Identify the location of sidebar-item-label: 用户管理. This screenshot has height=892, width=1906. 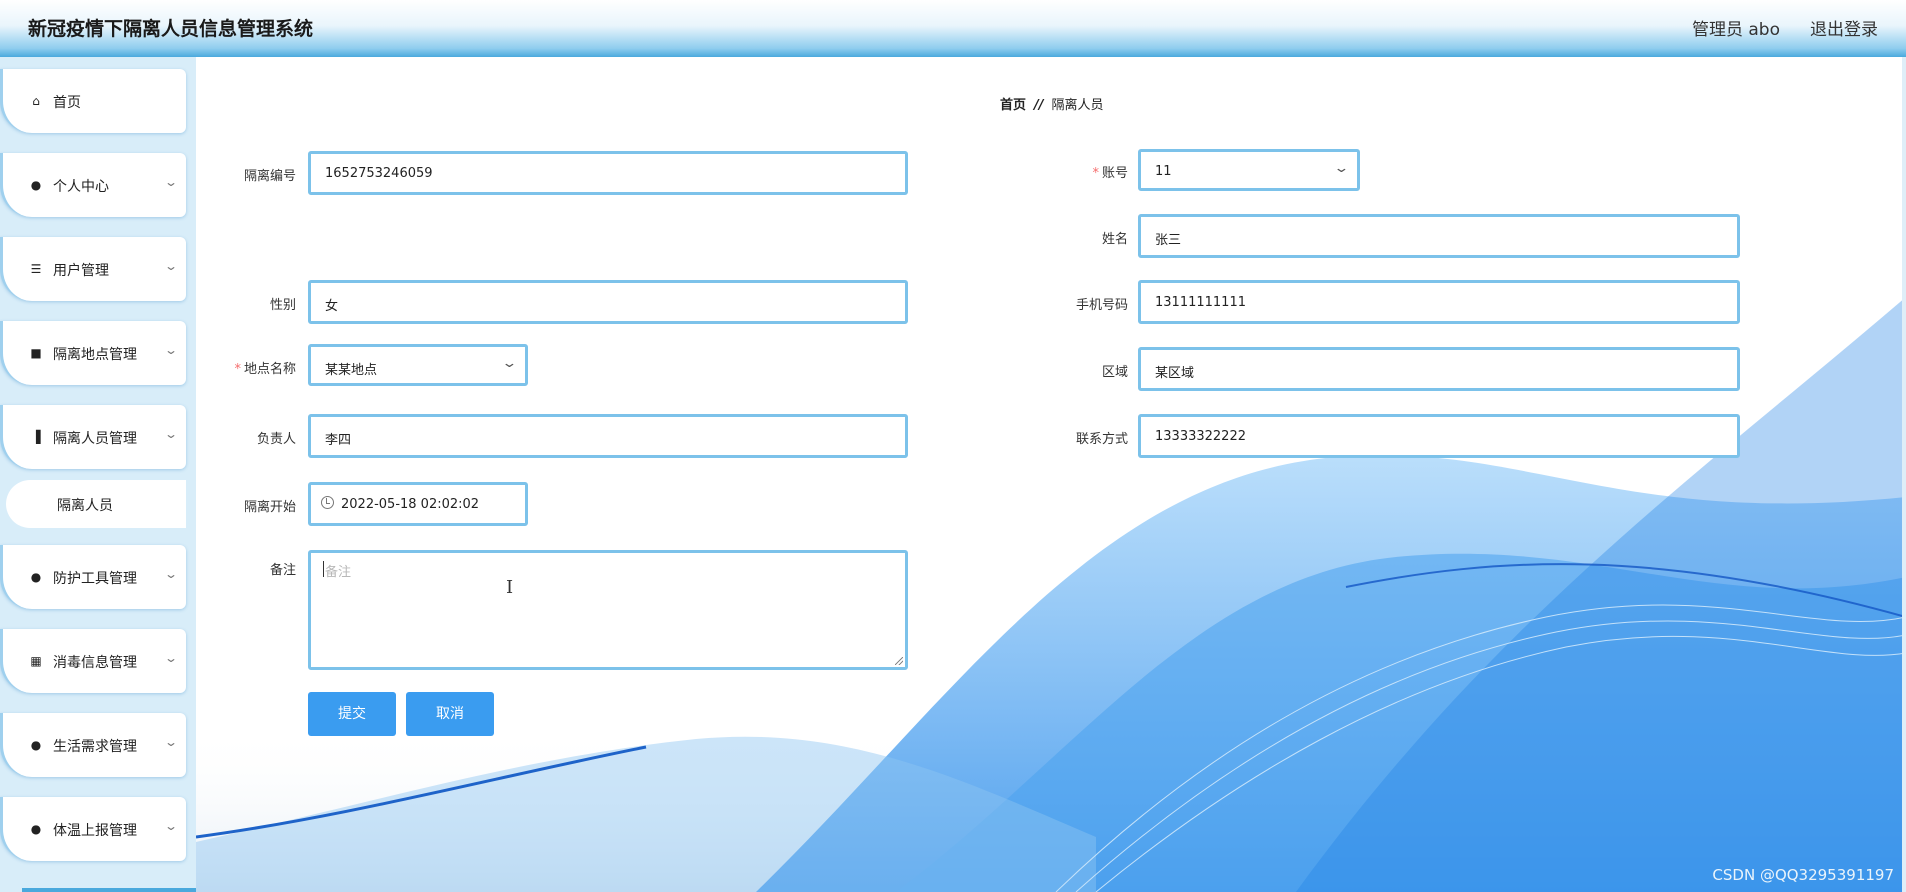
(81, 271).